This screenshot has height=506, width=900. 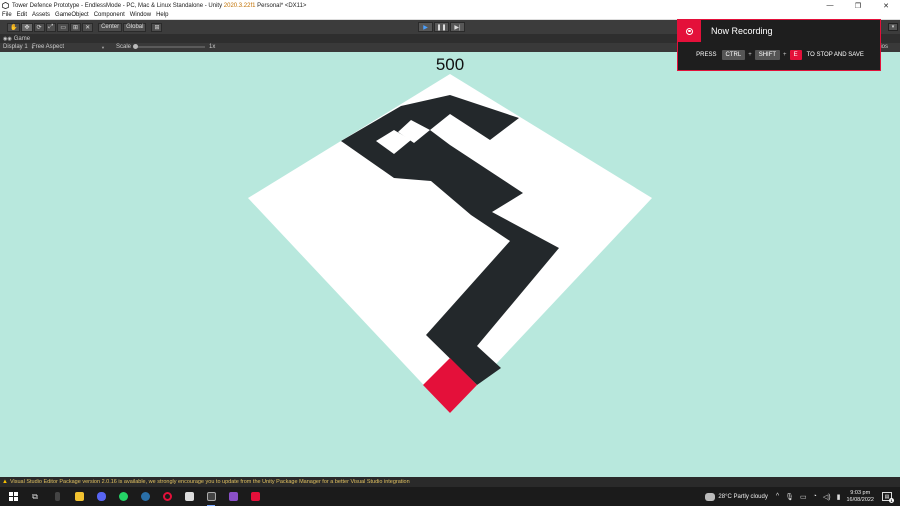 I want to click on weather-widget: 28°C Partly cloudy, so click(x=736, y=496).